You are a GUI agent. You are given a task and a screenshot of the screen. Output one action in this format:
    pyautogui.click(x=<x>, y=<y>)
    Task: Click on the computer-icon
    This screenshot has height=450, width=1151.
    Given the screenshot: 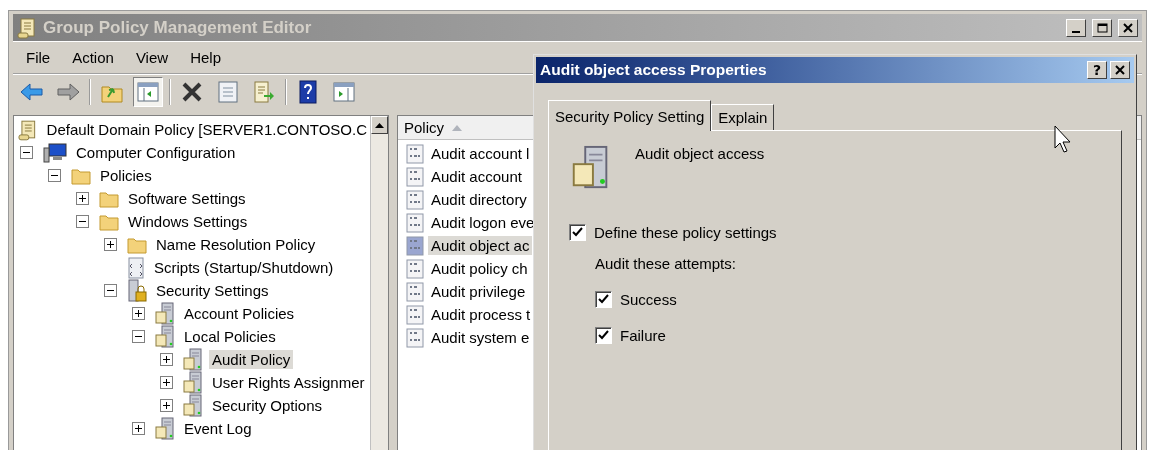 What is the action you would take?
    pyautogui.click(x=55, y=152)
    